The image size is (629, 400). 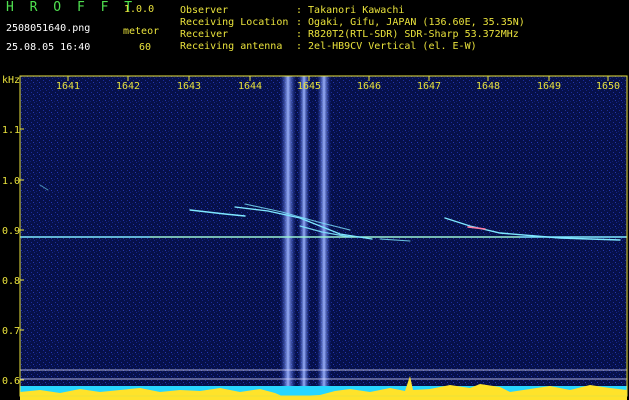 I want to click on info-value-observer: : Takanori Kawachi, so click(x=350, y=10).